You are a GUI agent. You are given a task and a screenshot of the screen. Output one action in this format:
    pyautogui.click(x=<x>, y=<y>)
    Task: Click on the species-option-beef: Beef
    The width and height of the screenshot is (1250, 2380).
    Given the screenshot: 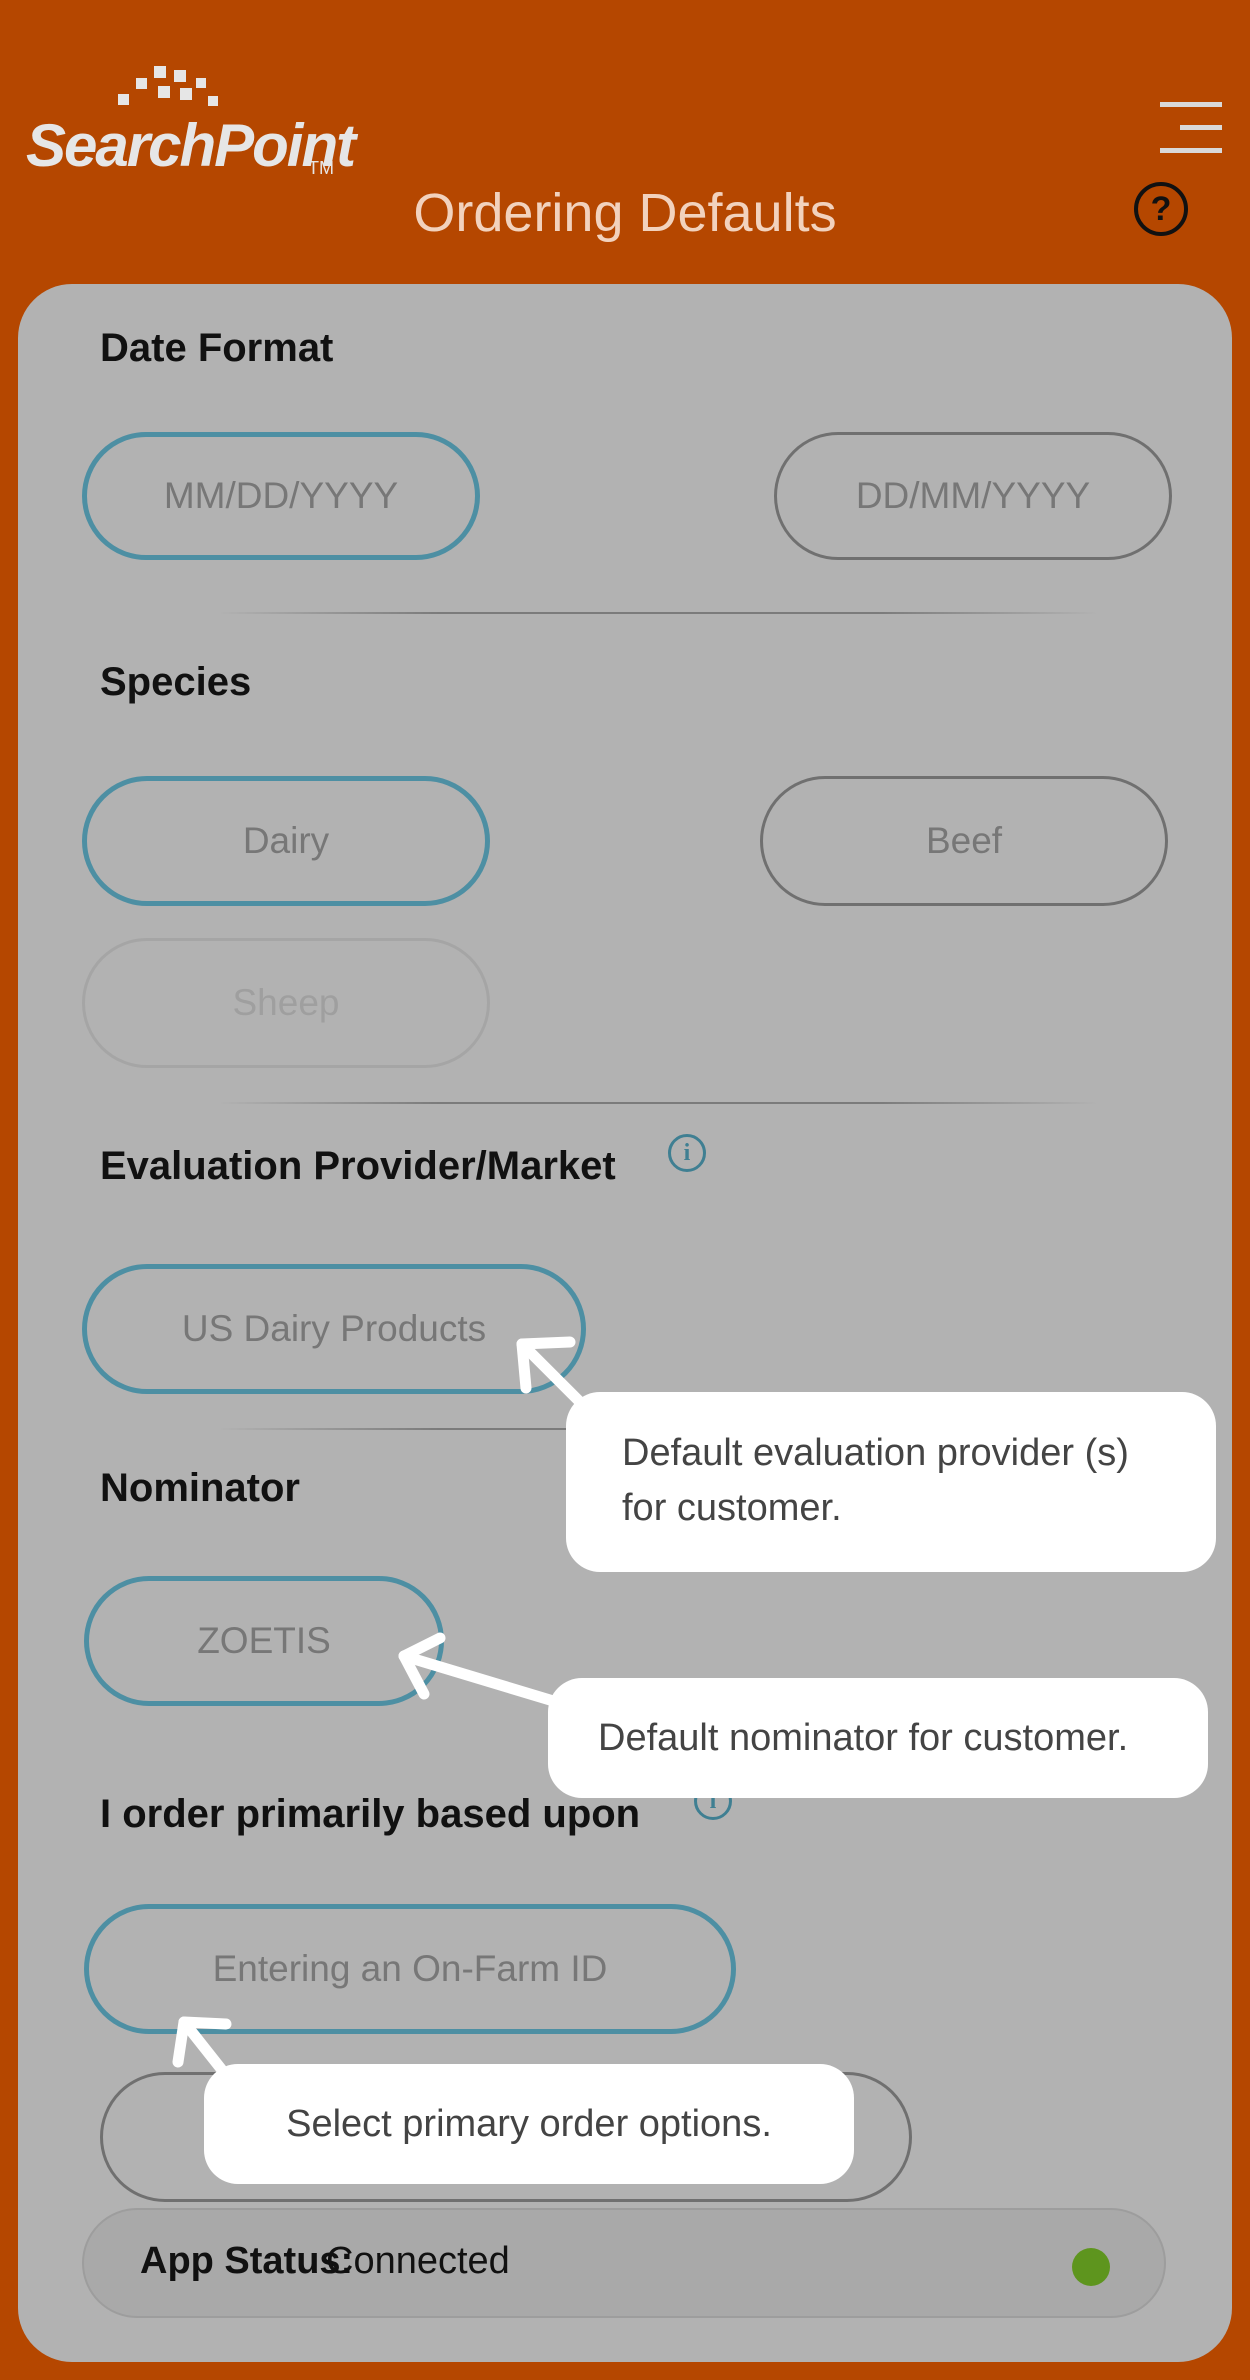 What is the action you would take?
    pyautogui.click(x=964, y=841)
    